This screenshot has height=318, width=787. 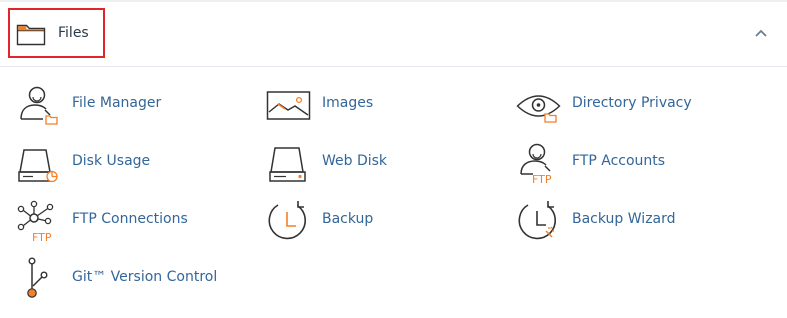 I want to click on web-disk-link: Web Disk, so click(x=386, y=162).